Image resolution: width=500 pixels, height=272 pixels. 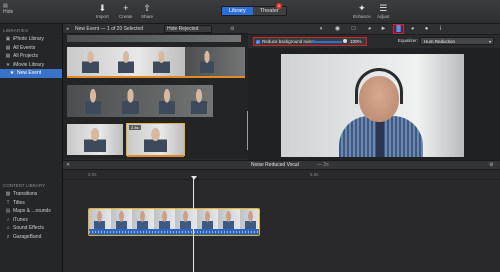 I want to click on titles-icon: T, so click(x=8, y=202).